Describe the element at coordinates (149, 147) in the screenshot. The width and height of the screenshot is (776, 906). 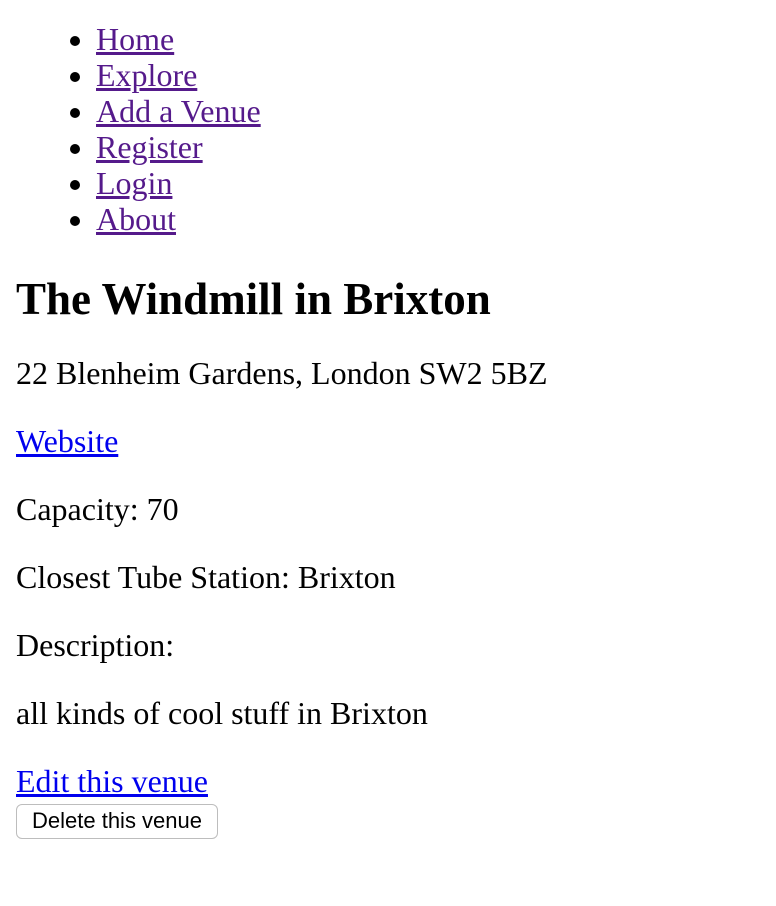
I see `nav-link-register: Register` at that location.